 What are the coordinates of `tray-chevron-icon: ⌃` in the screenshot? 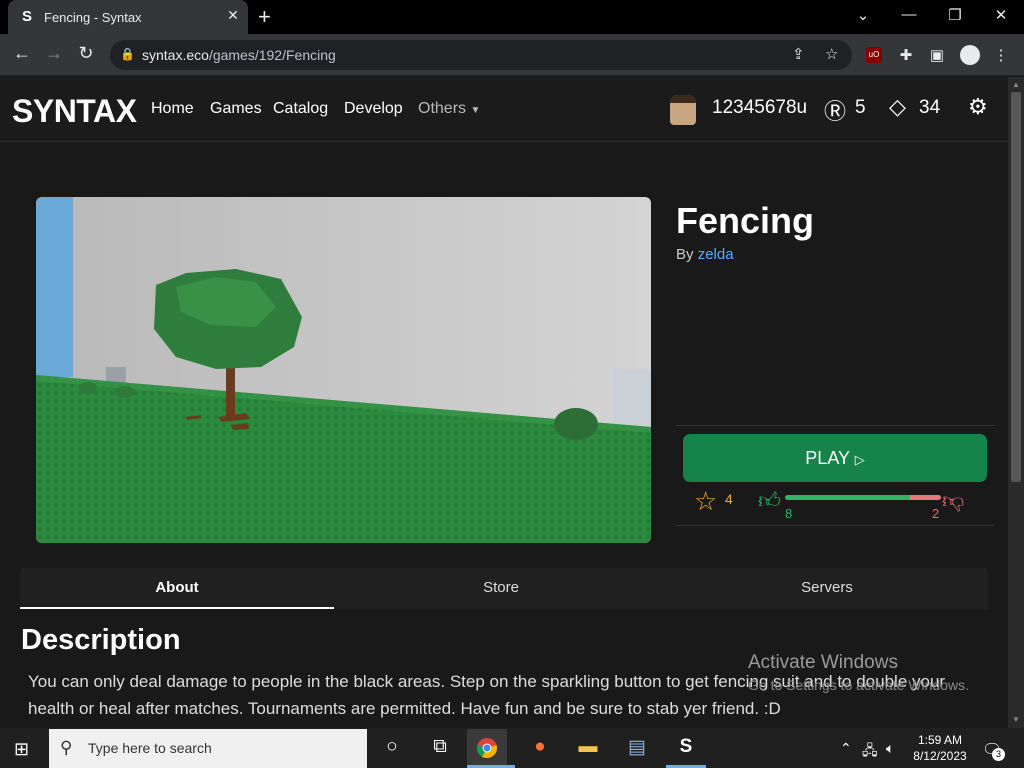 It's located at (846, 748).